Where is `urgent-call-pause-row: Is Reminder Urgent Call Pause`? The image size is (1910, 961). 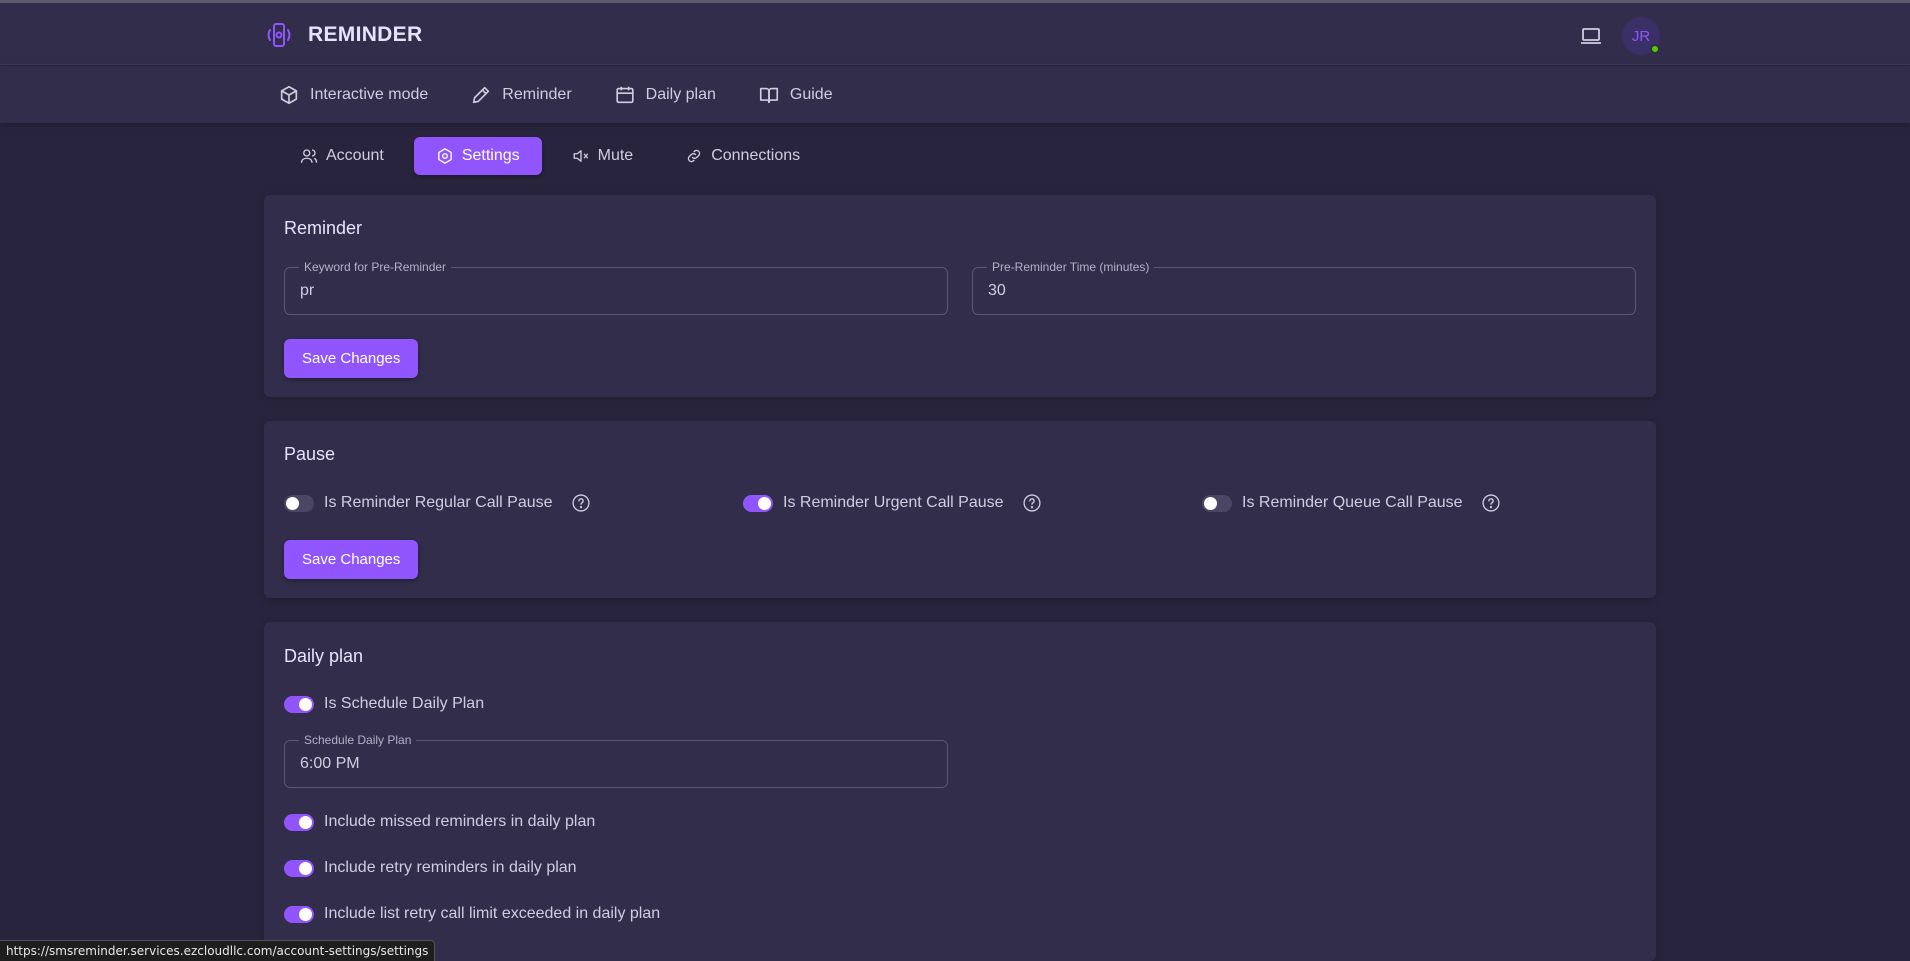
urgent-call-pause-row: Is Reminder Urgent Call Pause is located at coordinates (892, 503).